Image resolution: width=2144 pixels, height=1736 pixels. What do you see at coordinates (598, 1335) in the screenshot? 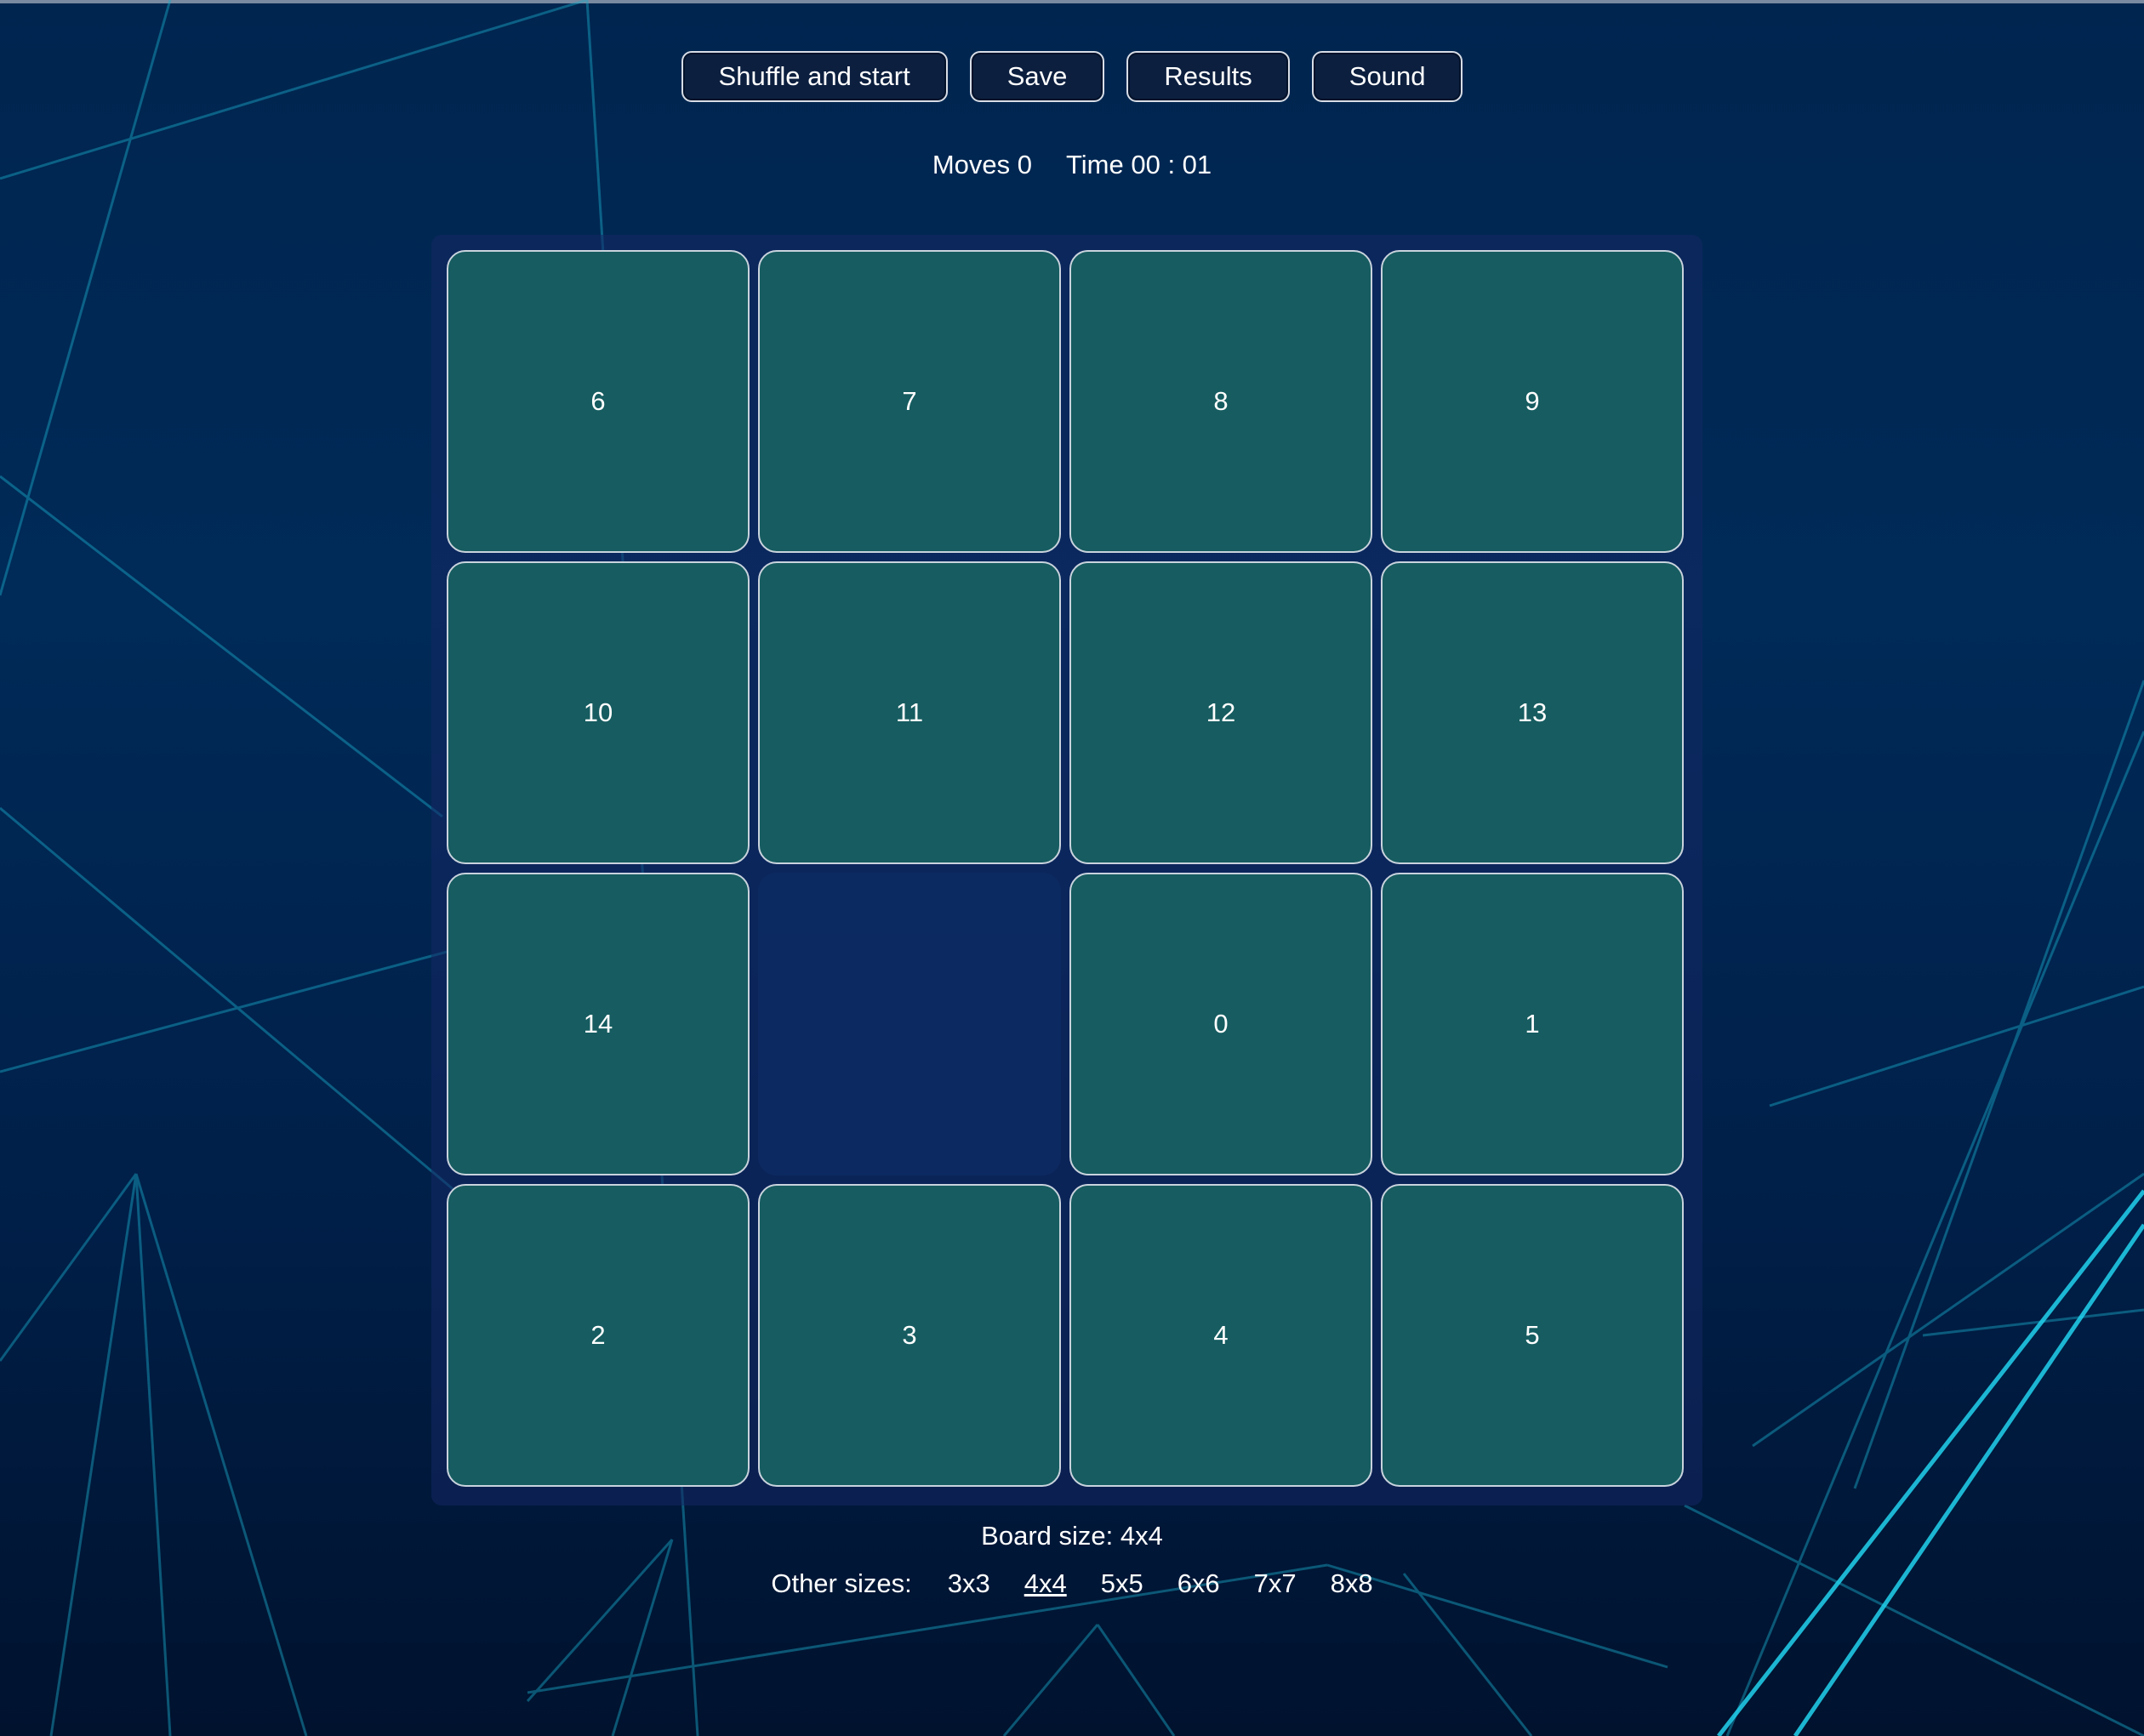
I see `puzzle-tile: 2` at bounding box center [598, 1335].